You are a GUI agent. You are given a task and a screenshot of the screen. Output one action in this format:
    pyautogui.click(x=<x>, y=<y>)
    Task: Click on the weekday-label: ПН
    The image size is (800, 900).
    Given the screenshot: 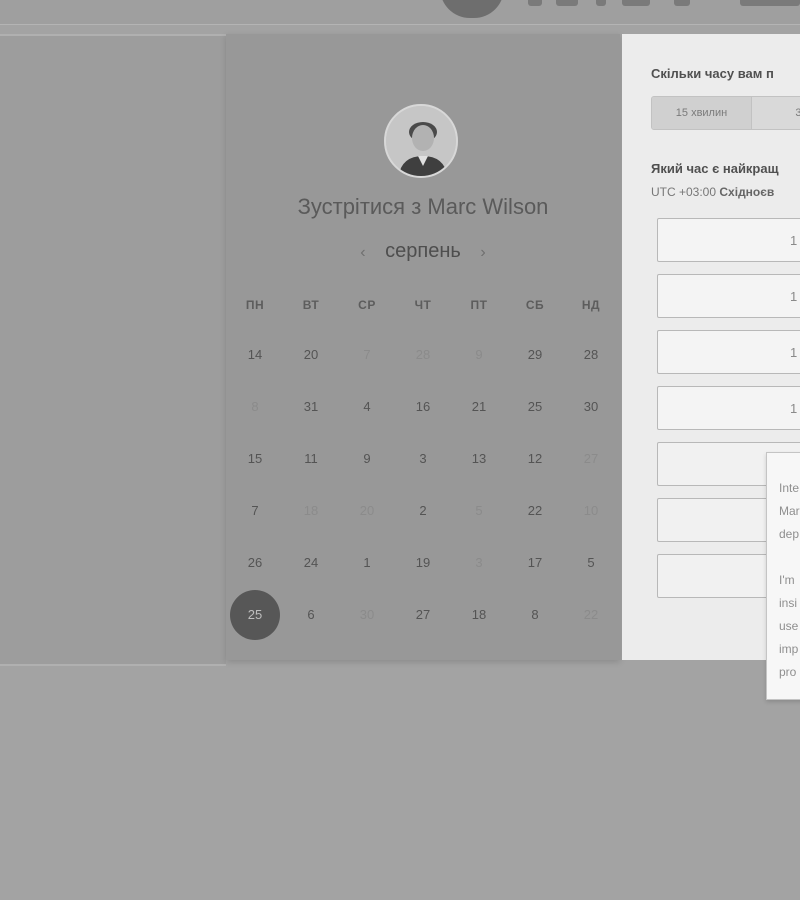 What is the action you would take?
    pyautogui.click(x=255, y=305)
    